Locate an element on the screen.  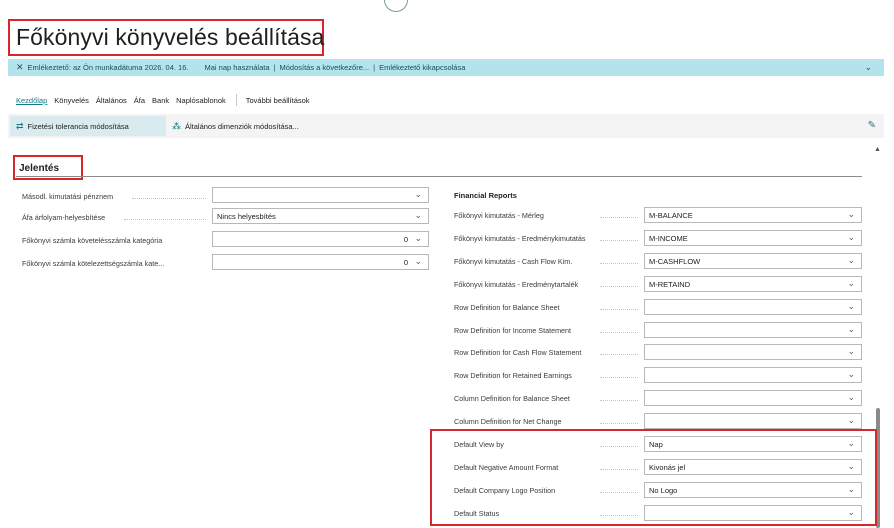
row-def-retained-earnings-field: ⌄ is located at coordinates (753, 375).